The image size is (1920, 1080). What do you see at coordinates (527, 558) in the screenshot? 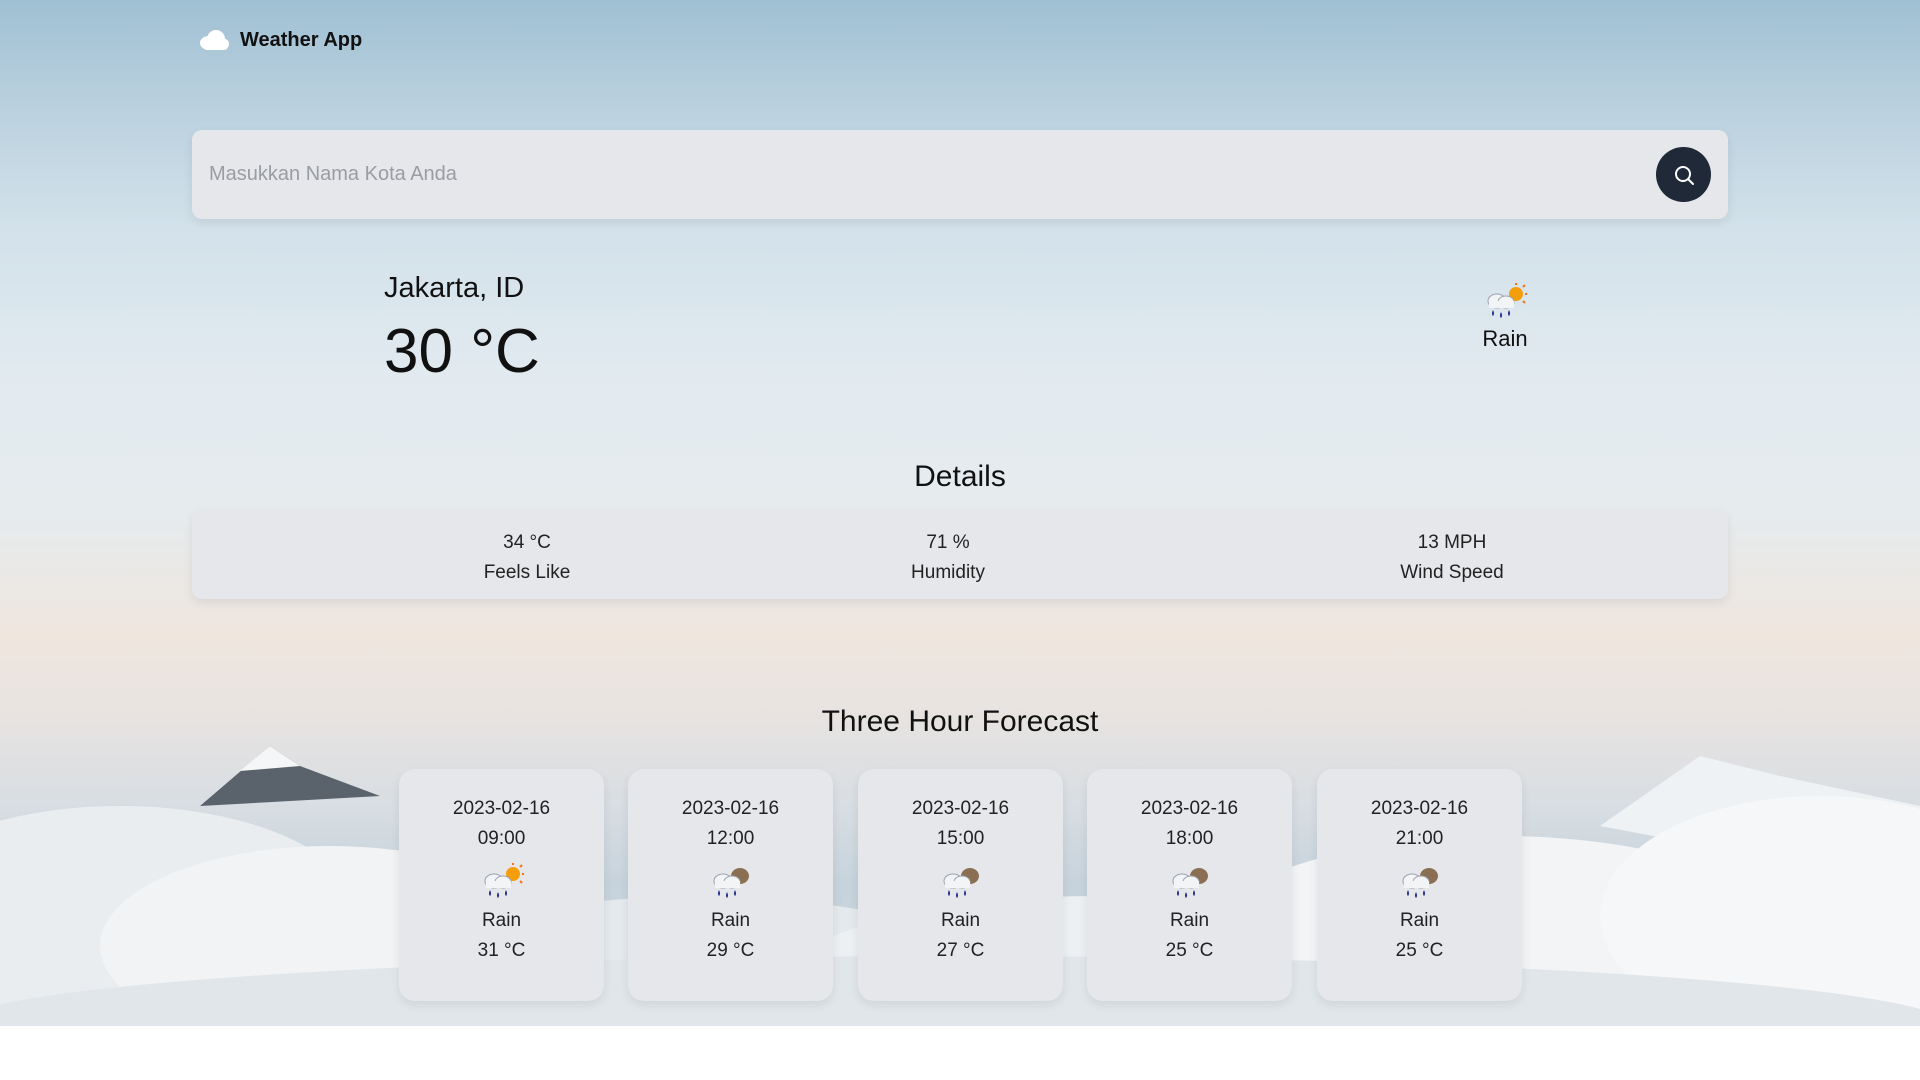
I see `detail-feels-like: 34 °C Feels Like` at bounding box center [527, 558].